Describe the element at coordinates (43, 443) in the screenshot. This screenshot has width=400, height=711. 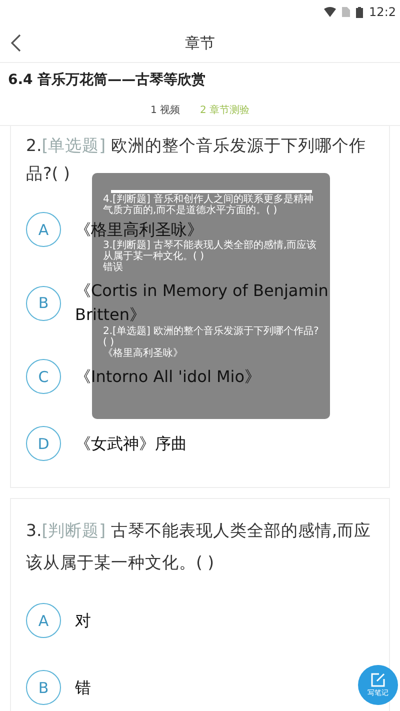
I see `option-letter: D` at that location.